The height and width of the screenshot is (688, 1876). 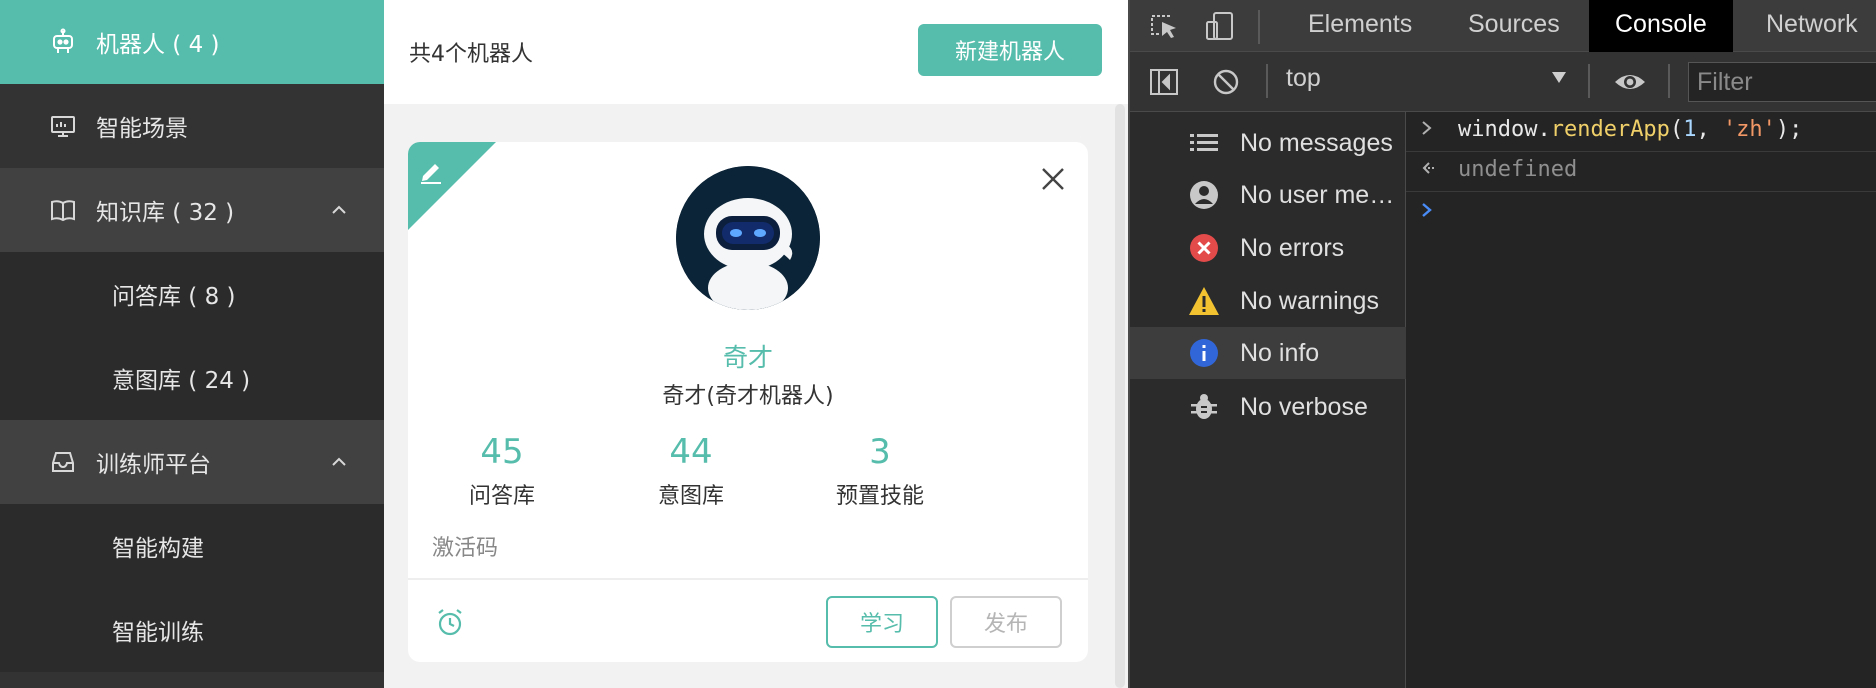 What do you see at coordinates (1226, 82) in the screenshot?
I see `clear-console-icon` at bounding box center [1226, 82].